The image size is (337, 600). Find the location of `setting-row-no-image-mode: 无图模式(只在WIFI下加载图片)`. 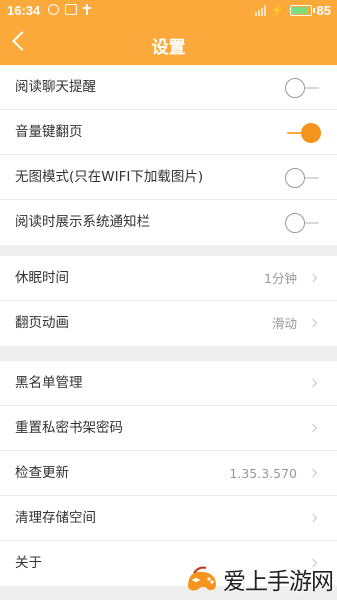

setting-row-no-image-mode: 无图模式(只在WIFI下加载图片) is located at coordinates (168, 177).